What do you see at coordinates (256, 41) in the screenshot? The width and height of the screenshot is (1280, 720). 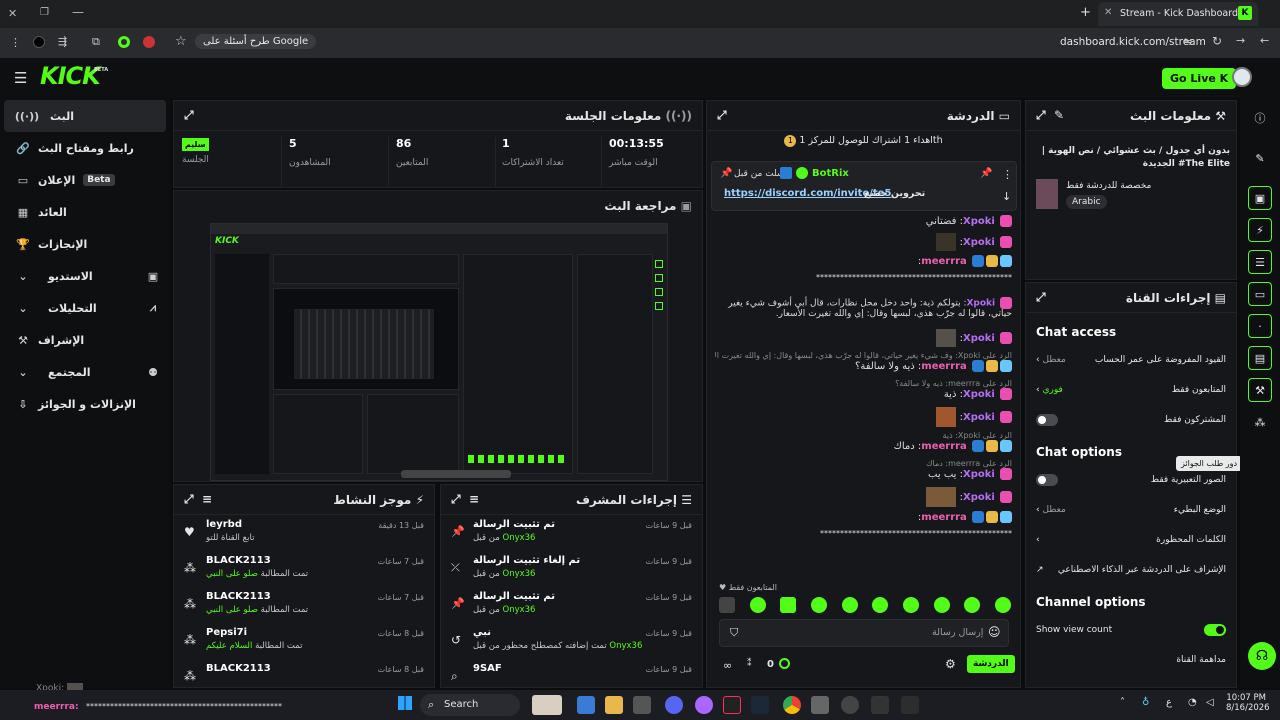 I see `google-ask-pill: طرح أسئلة على Google` at bounding box center [256, 41].